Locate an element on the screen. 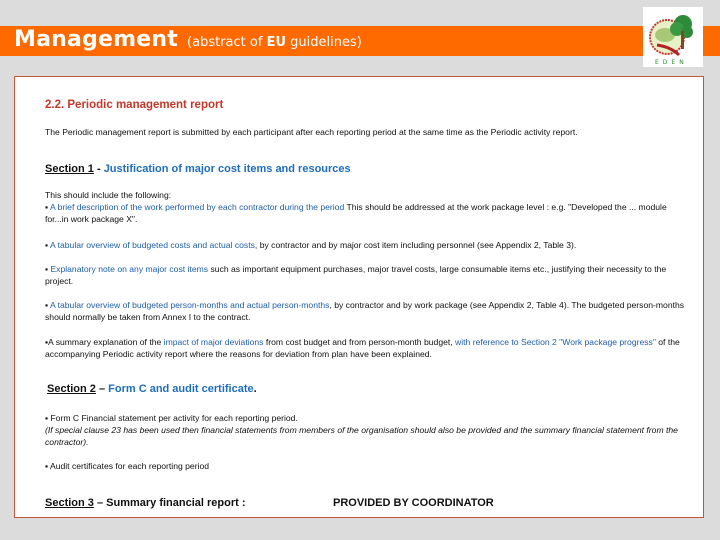 This screenshot has width=720, height=540. eden-logo: EDEN is located at coordinates (673, 37).